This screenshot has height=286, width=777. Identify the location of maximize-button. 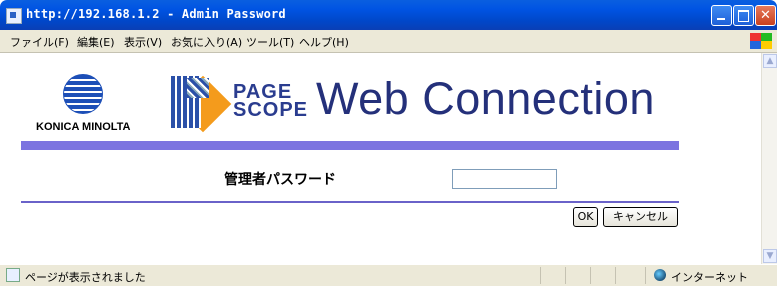
(743, 15).